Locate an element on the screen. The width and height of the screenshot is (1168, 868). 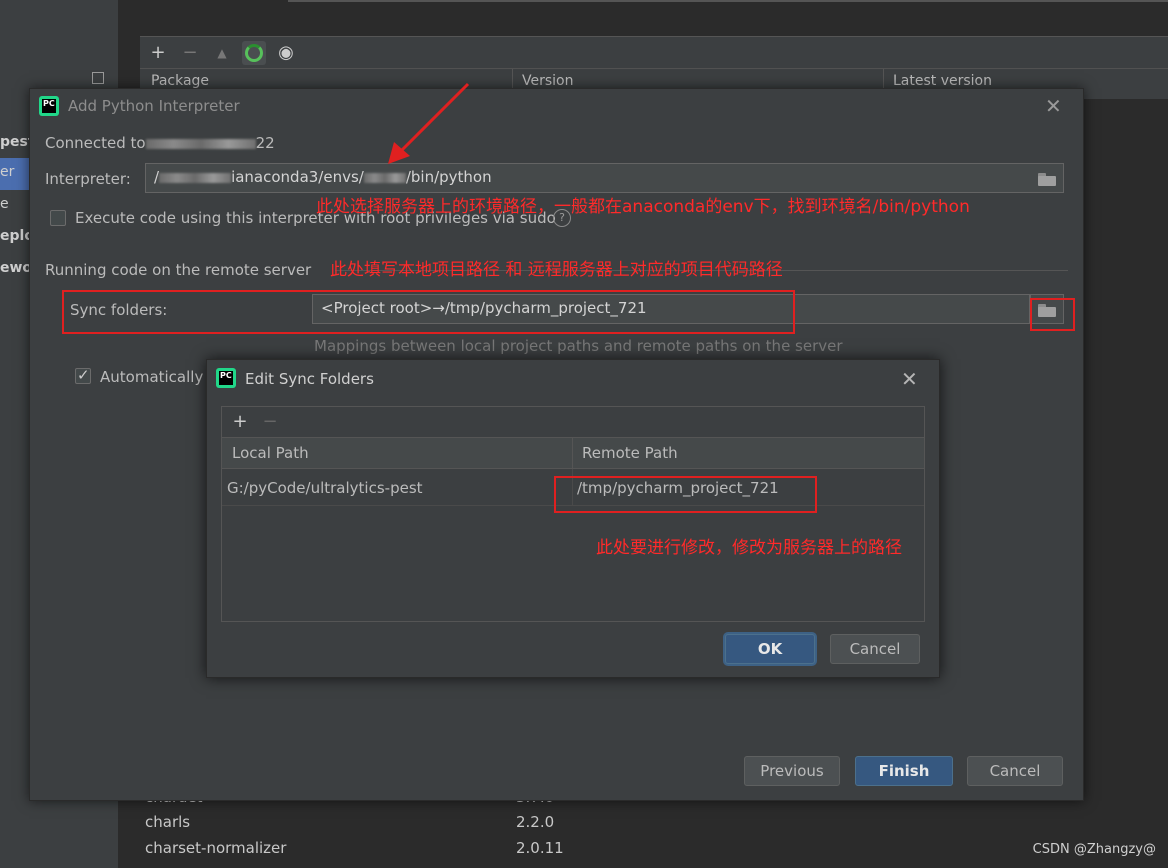
remote-path-highlight is located at coordinates (685, 494).